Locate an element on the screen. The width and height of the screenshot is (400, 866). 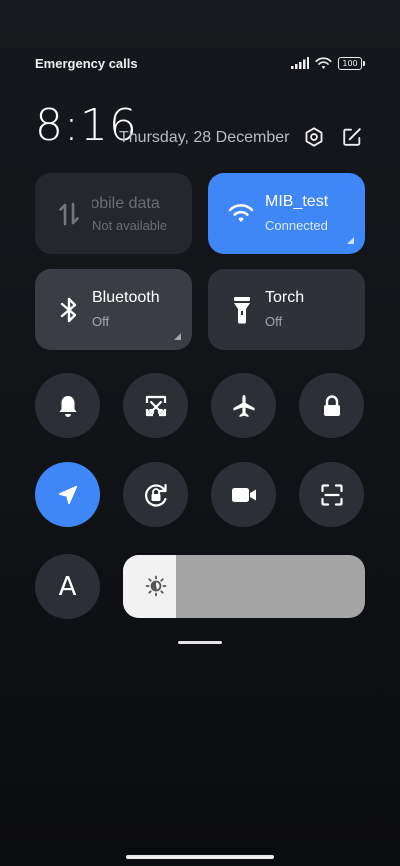
bluetooth-label: Bluetooth is located at coordinates (126, 297).